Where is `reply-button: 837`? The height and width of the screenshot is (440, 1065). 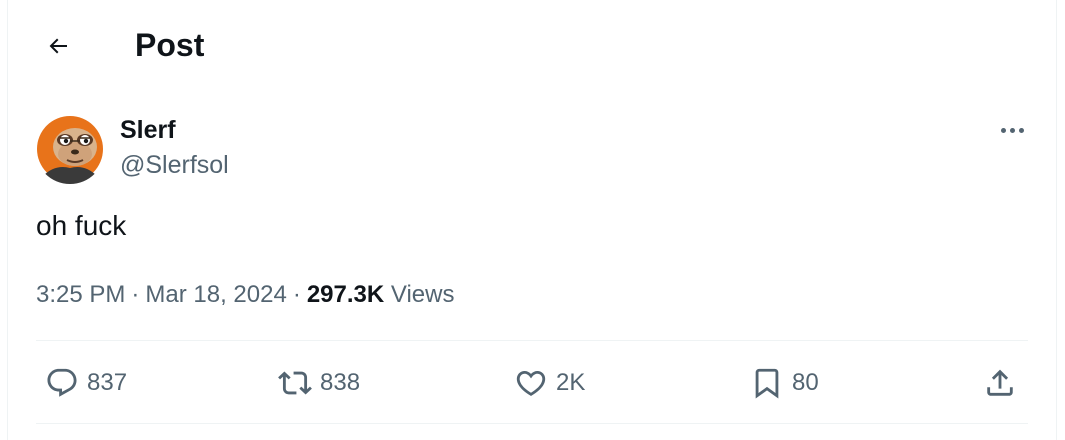
reply-button: 837 is located at coordinates (86, 383).